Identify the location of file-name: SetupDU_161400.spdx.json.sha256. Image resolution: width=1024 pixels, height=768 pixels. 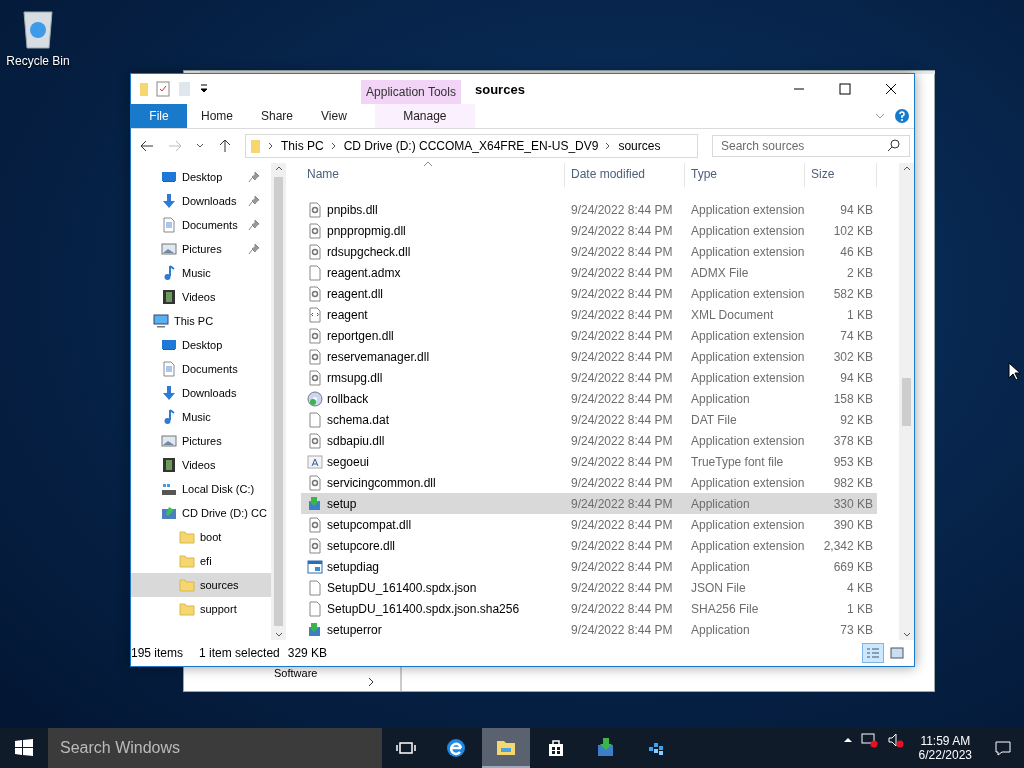
(423, 608).